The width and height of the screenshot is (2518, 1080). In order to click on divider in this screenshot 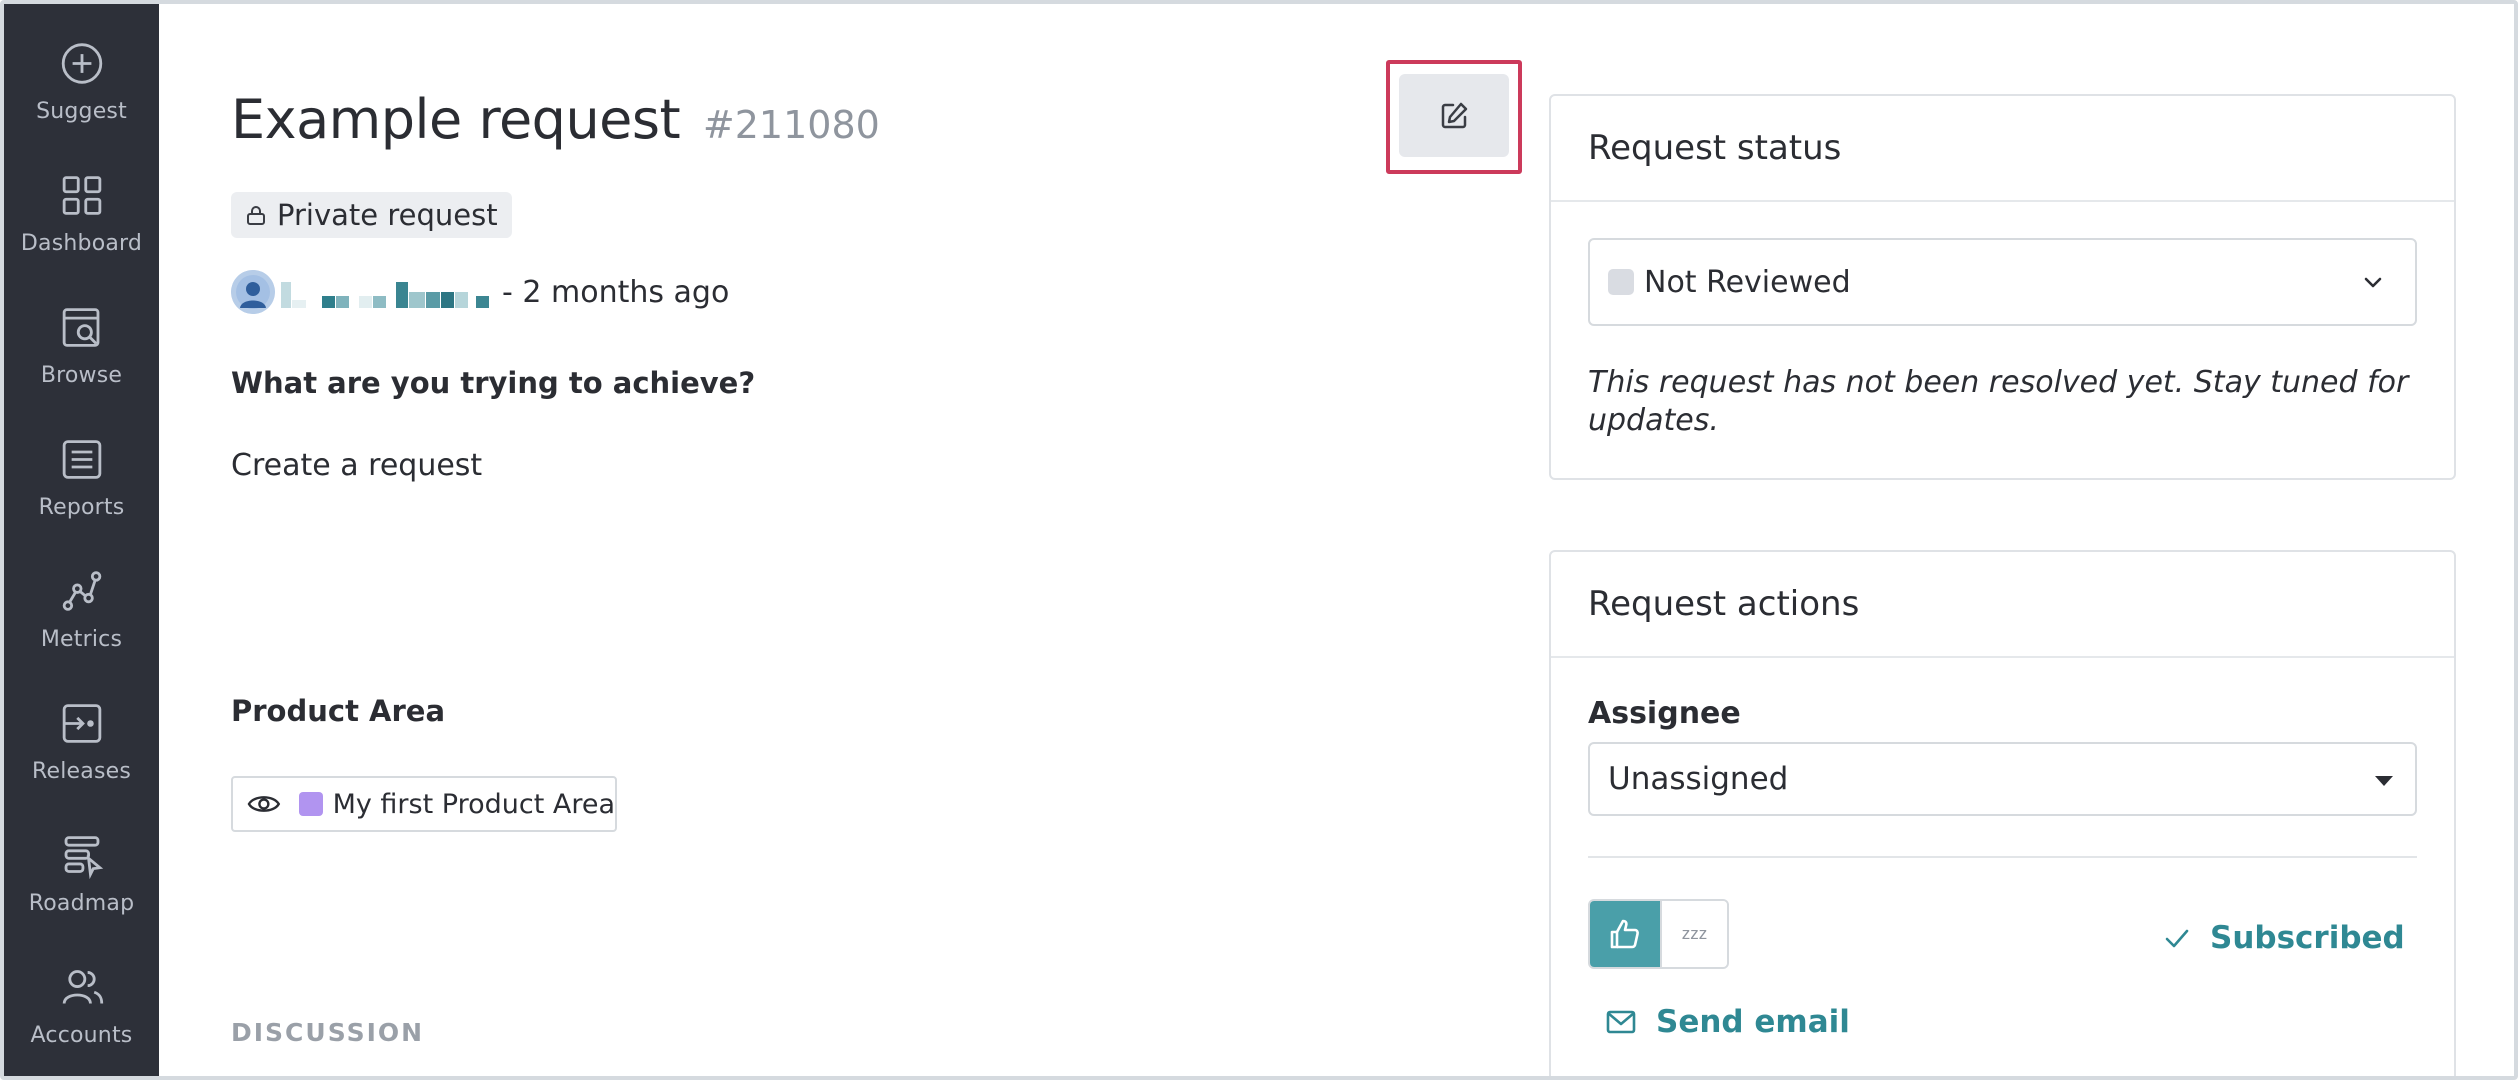, I will do `click(2002, 857)`.